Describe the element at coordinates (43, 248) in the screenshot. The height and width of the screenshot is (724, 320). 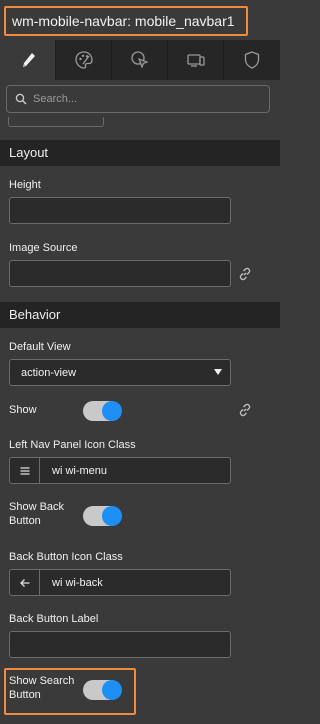
I see `image-source-label: Image Source` at that location.